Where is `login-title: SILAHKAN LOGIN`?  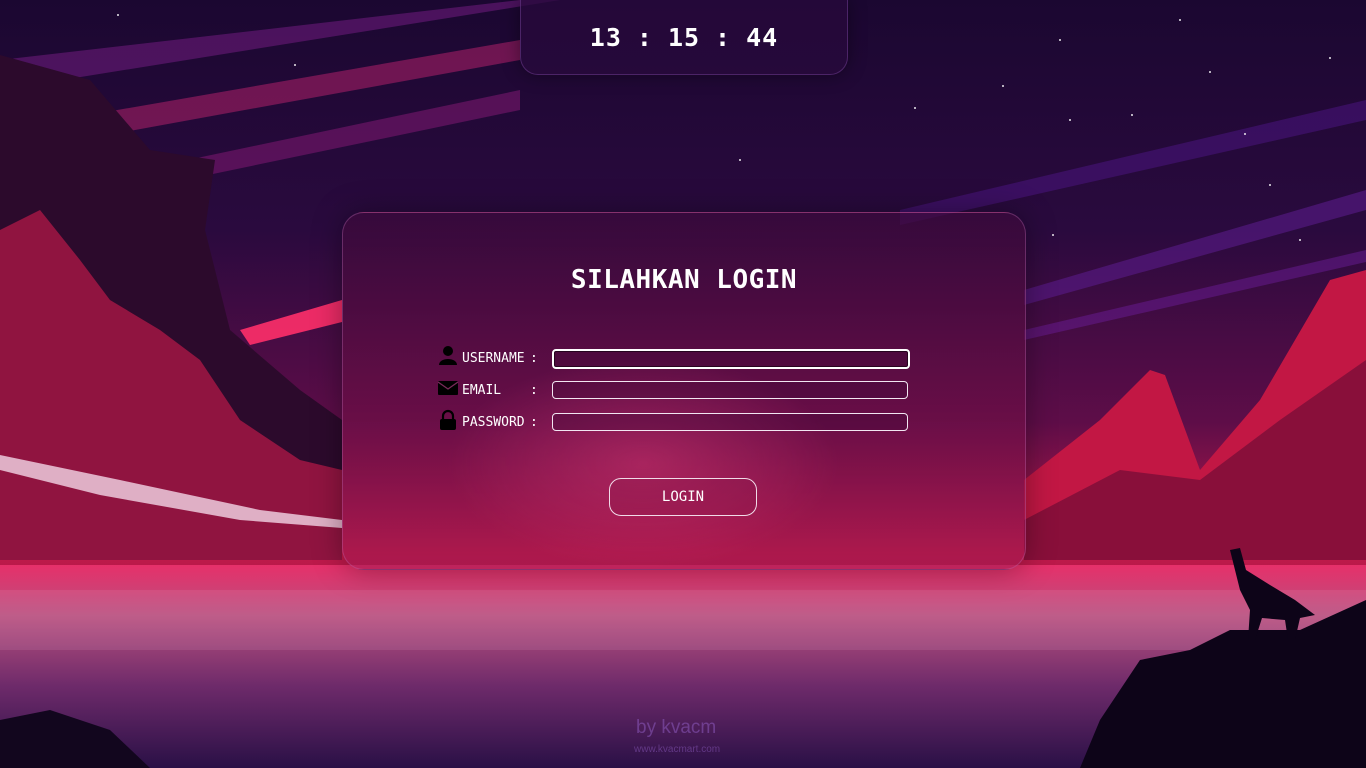 login-title: SILAHKAN LOGIN is located at coordinates (684, 280).